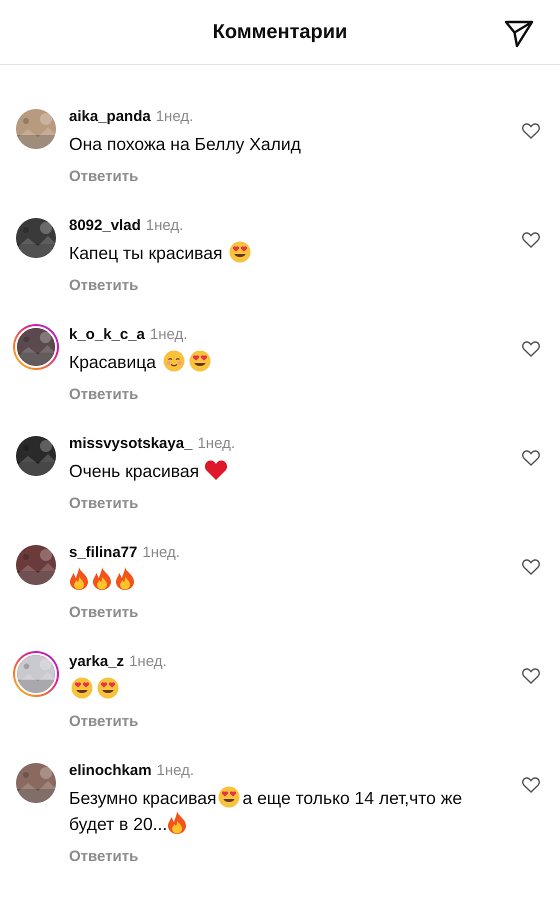  I want to click on send-icon, so click(519, 34).